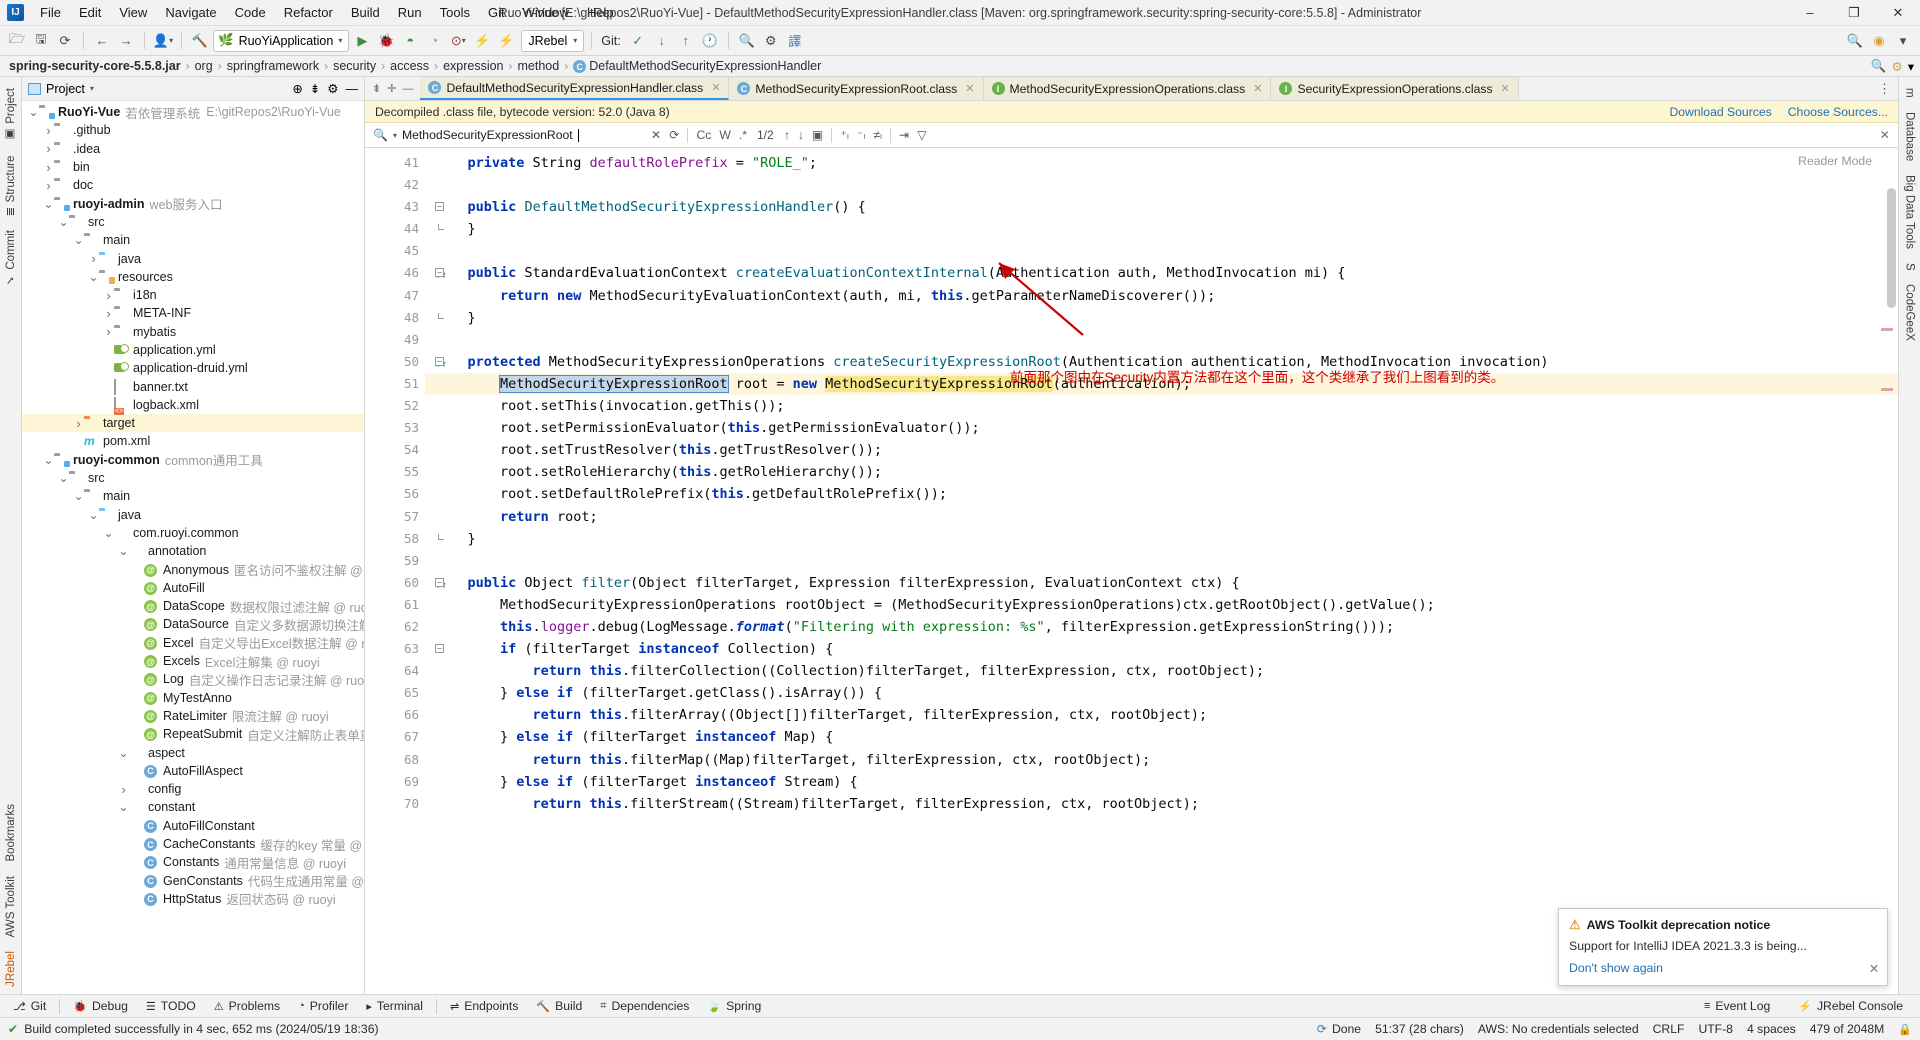 This screenshot has height=1040, width=1920. Describe the element at coordinates (395, 135) in the screenshot. I see `search-history-icon: ▾` at that location.